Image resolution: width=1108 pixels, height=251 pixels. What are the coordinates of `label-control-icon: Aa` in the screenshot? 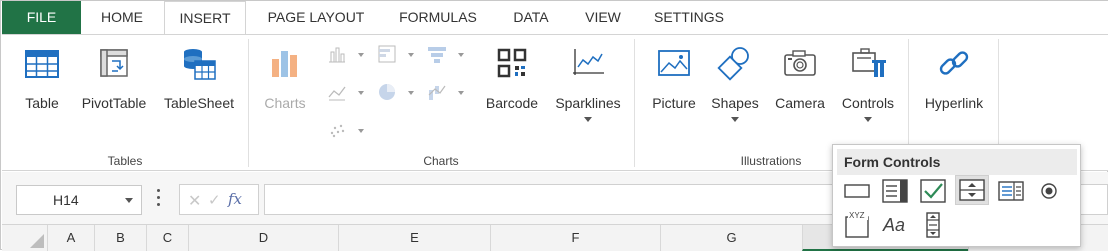 It's located at (895, 224).